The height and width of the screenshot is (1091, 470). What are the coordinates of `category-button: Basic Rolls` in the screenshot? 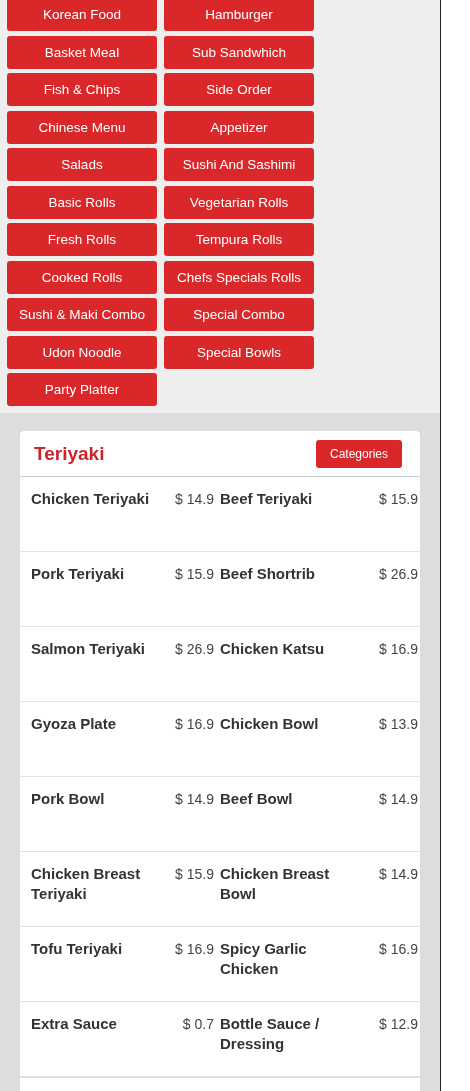 It's located at (82, 202).